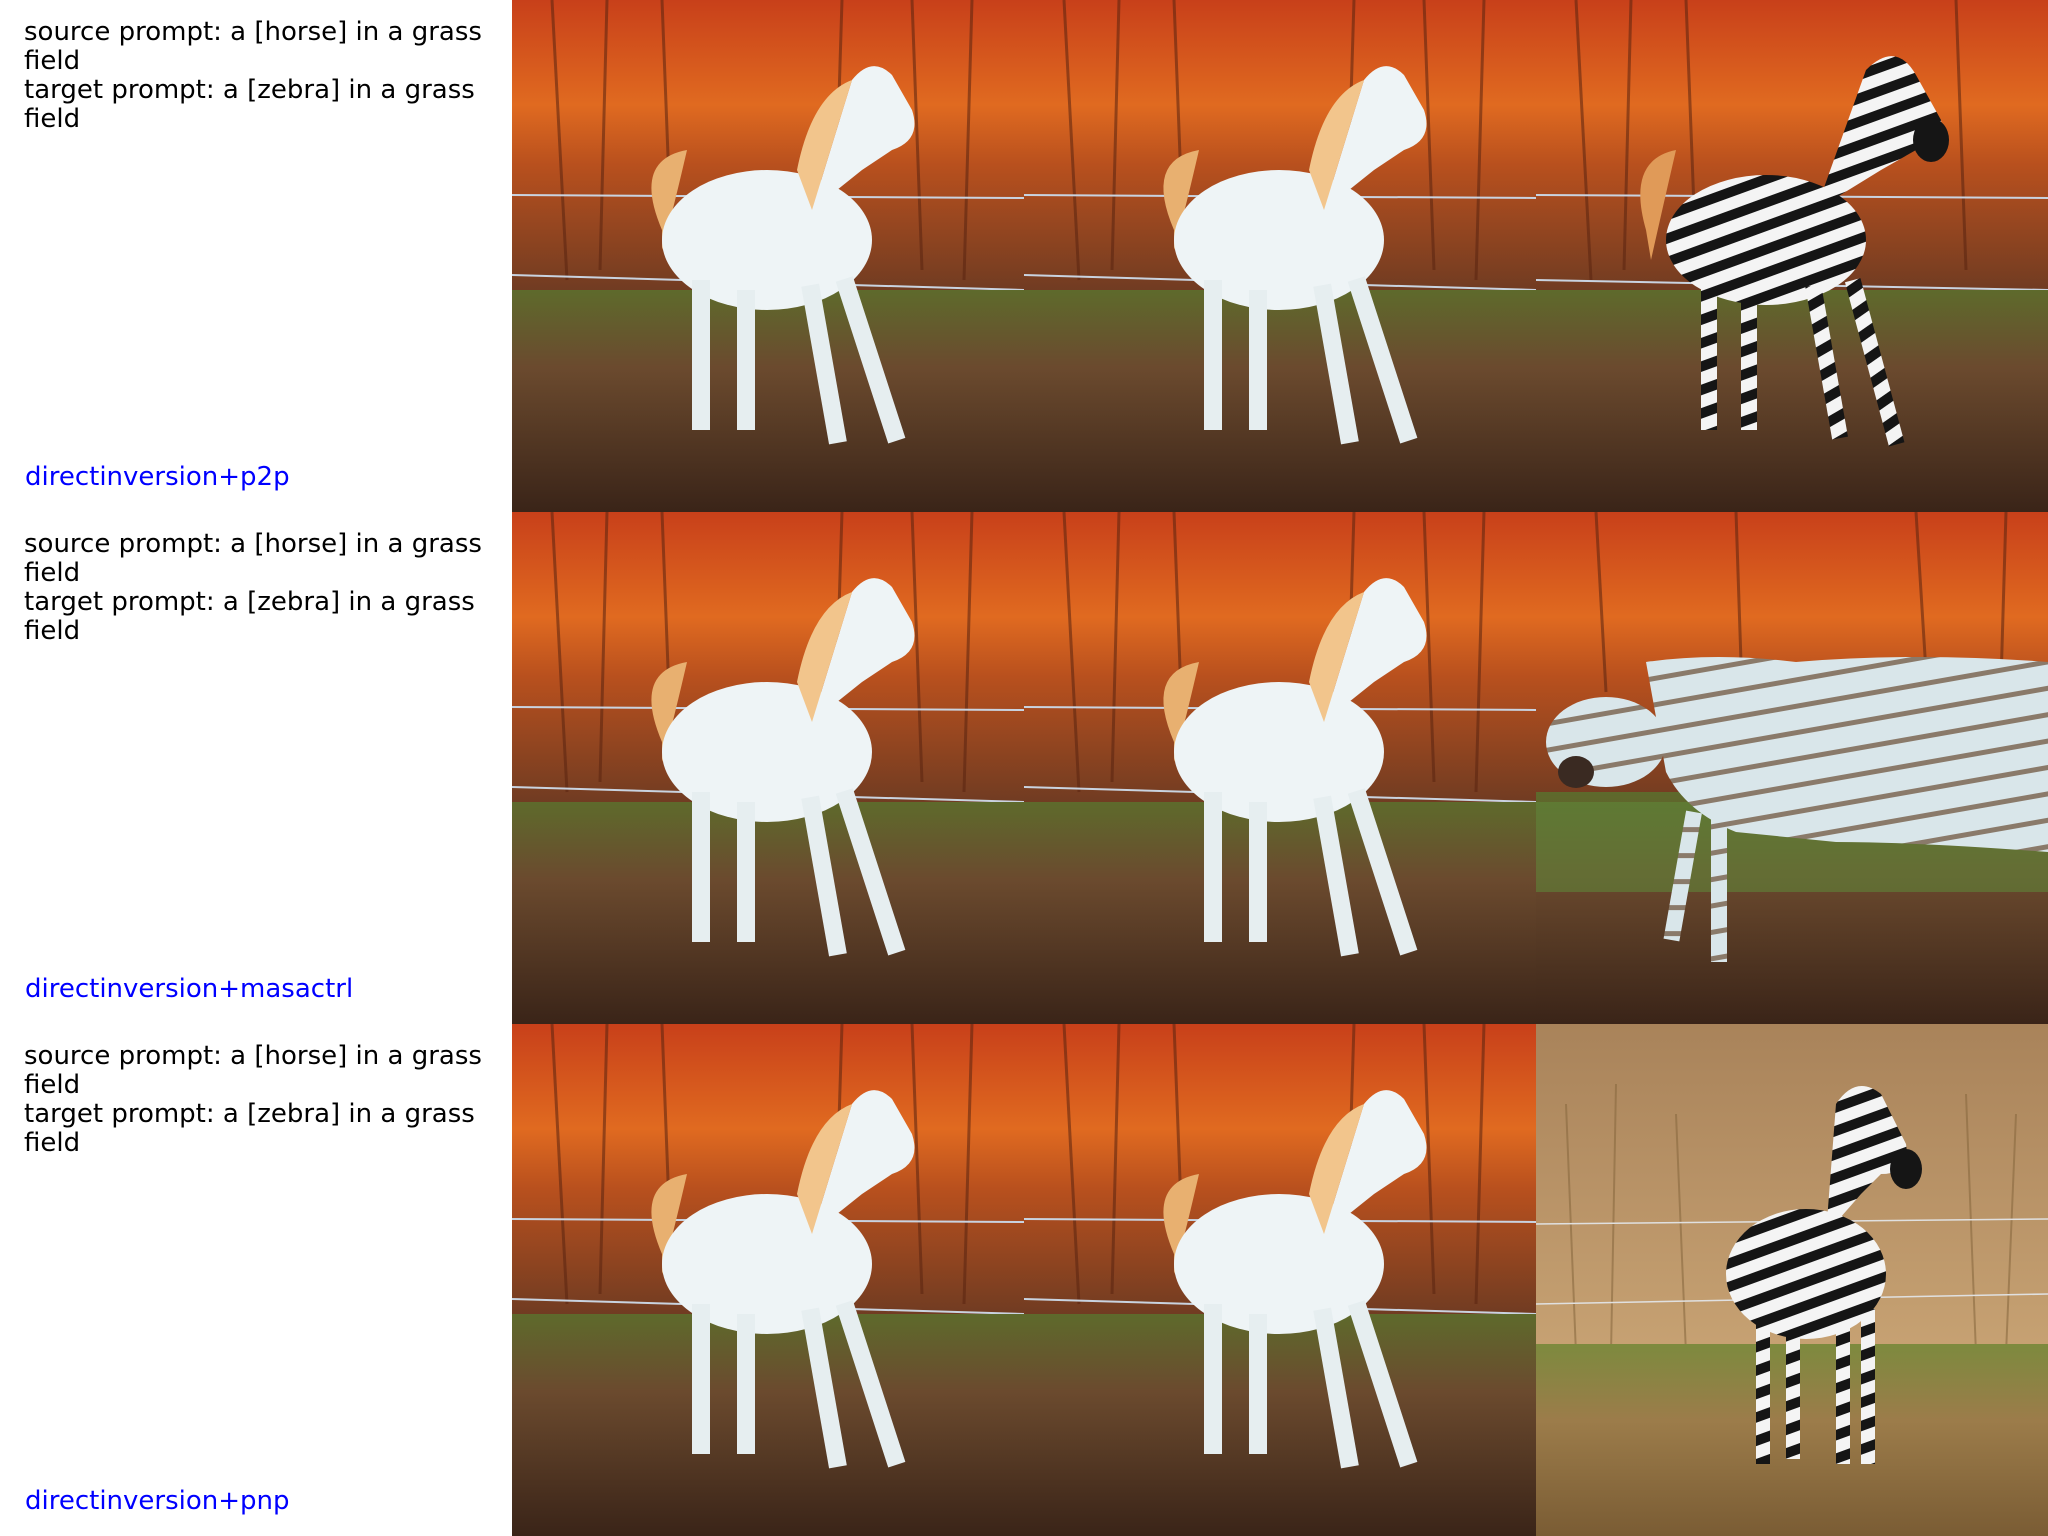 This screenshot has height=1536, width=2048. I want to click on method-label: directinversion+p2p, so click(157, 477).